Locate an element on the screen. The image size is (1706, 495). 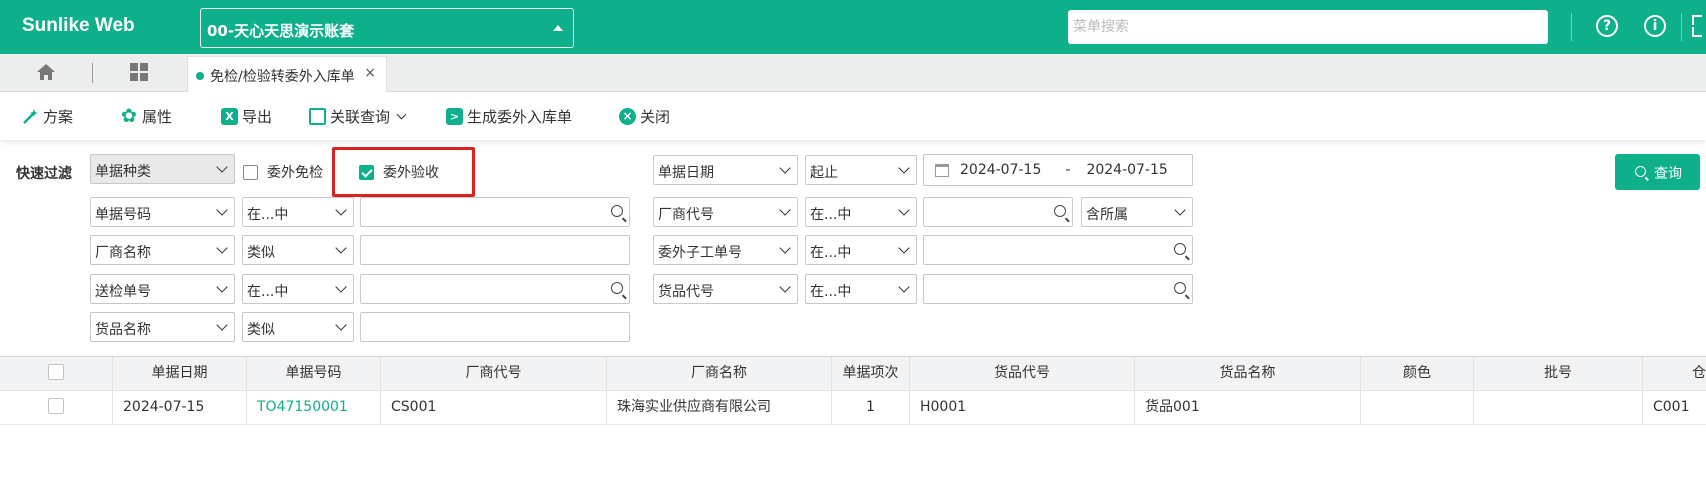
close-icon: × is located at coordinates (370, 73).